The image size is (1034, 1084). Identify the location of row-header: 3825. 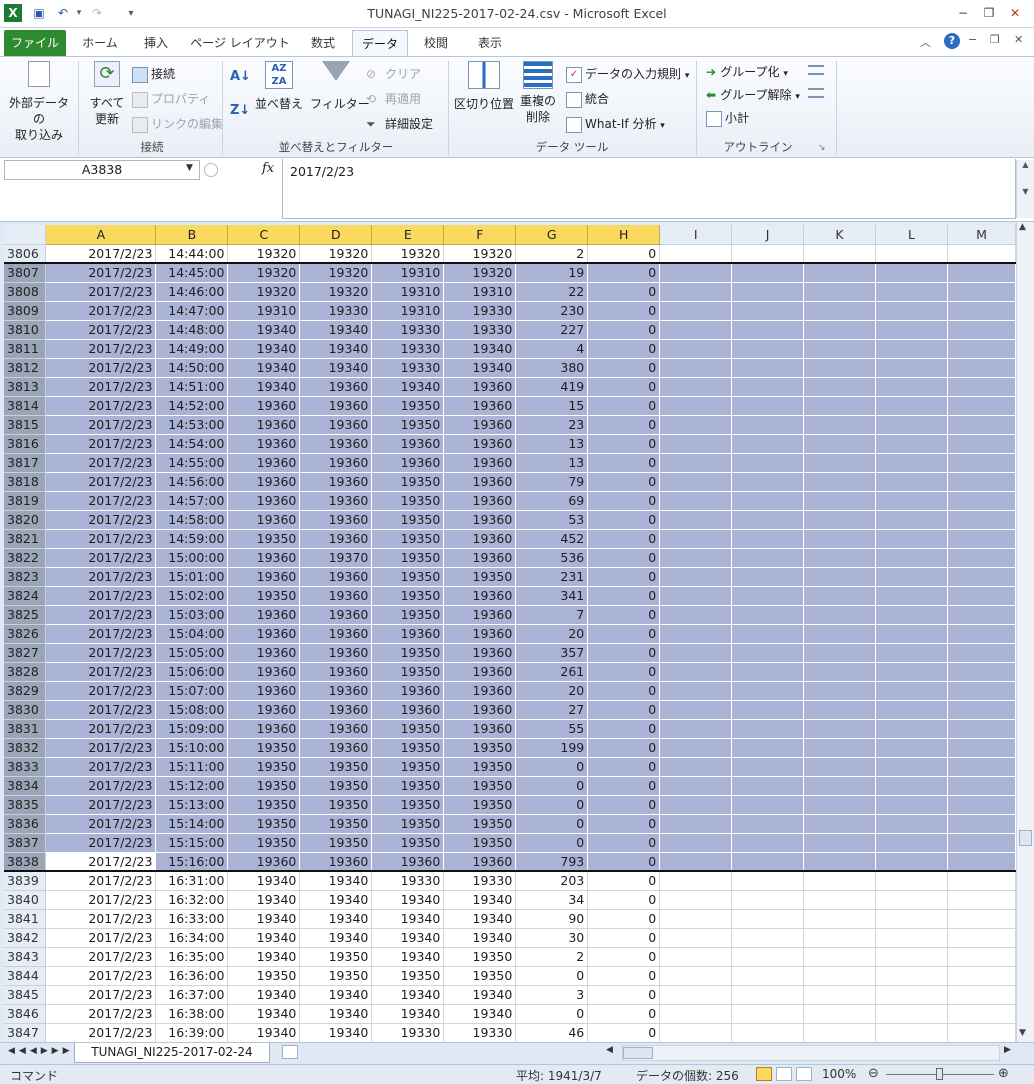
(25, 615).